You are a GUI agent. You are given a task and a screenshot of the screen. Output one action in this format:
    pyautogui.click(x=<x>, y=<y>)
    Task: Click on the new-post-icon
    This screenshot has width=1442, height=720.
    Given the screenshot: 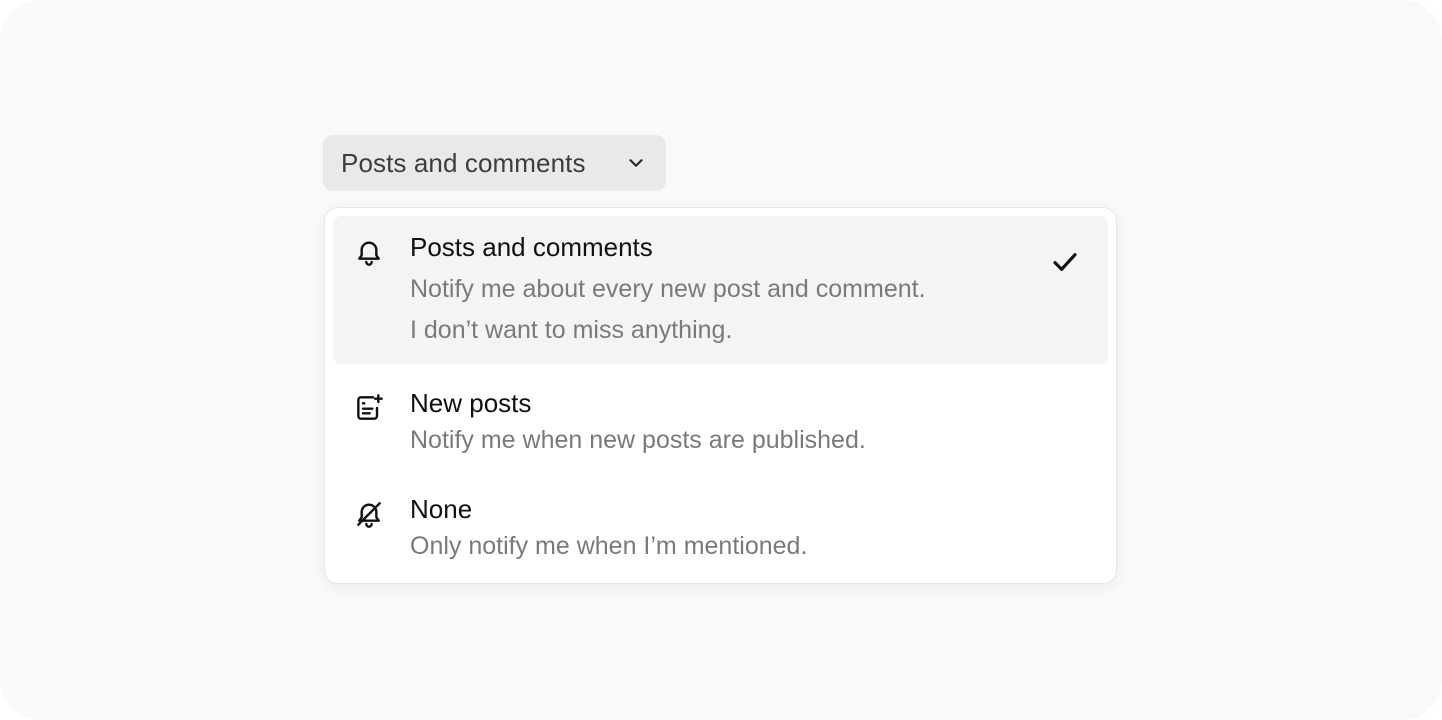 What is the action you would take?
    pyautogui.click(x=370, y=407)
    